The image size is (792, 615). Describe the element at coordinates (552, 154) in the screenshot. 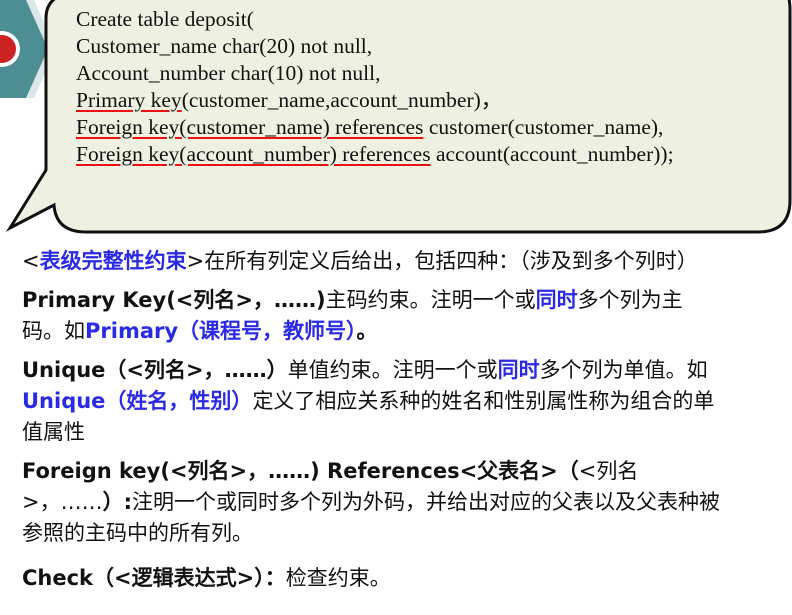

I see `code-line-6-rest: account(account_number));` at that location.